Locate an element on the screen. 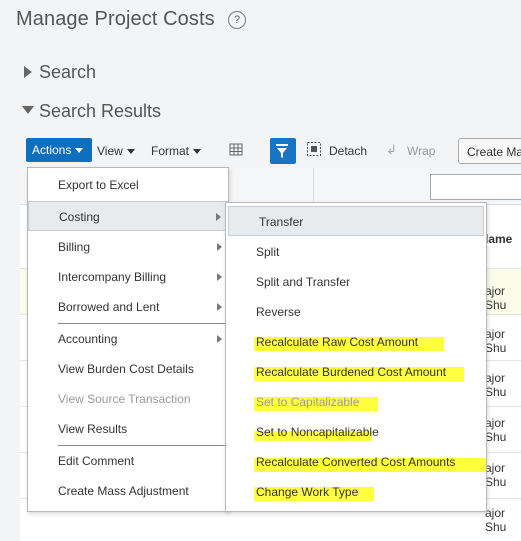  menu-item-view-results: View Results is located at coordinates (128, 429).